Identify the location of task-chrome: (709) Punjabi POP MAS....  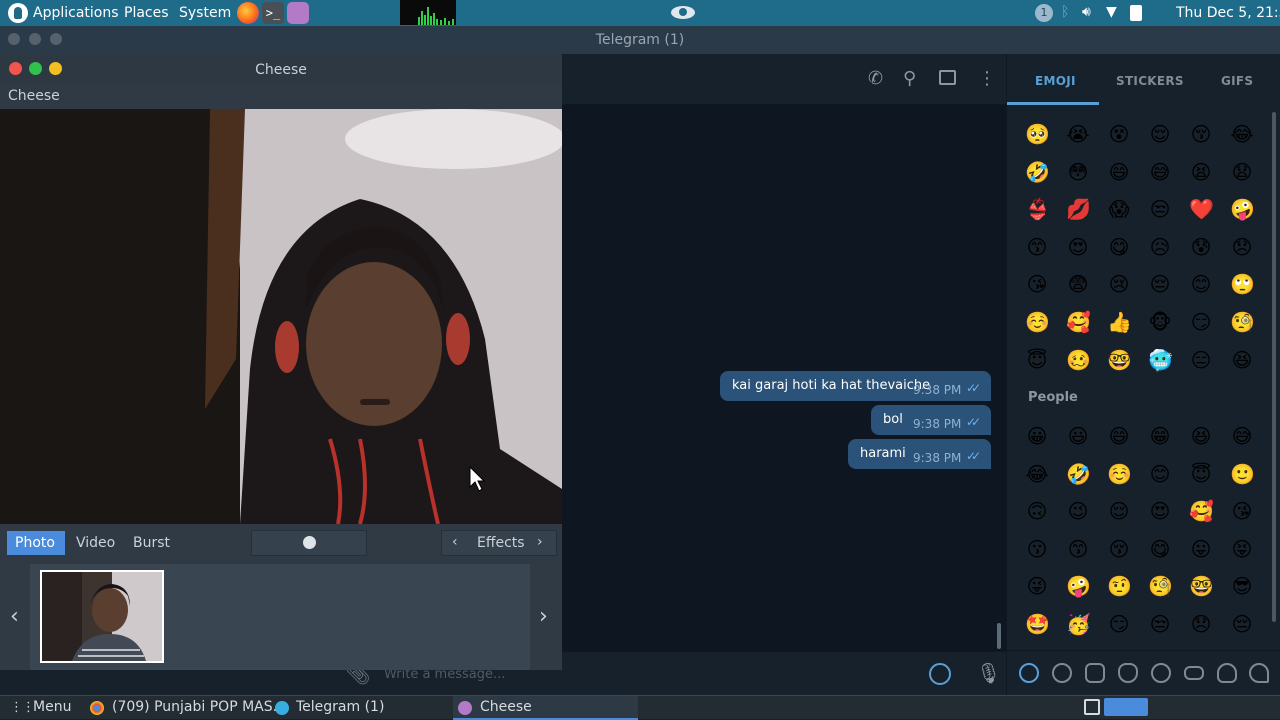
(199, 707).